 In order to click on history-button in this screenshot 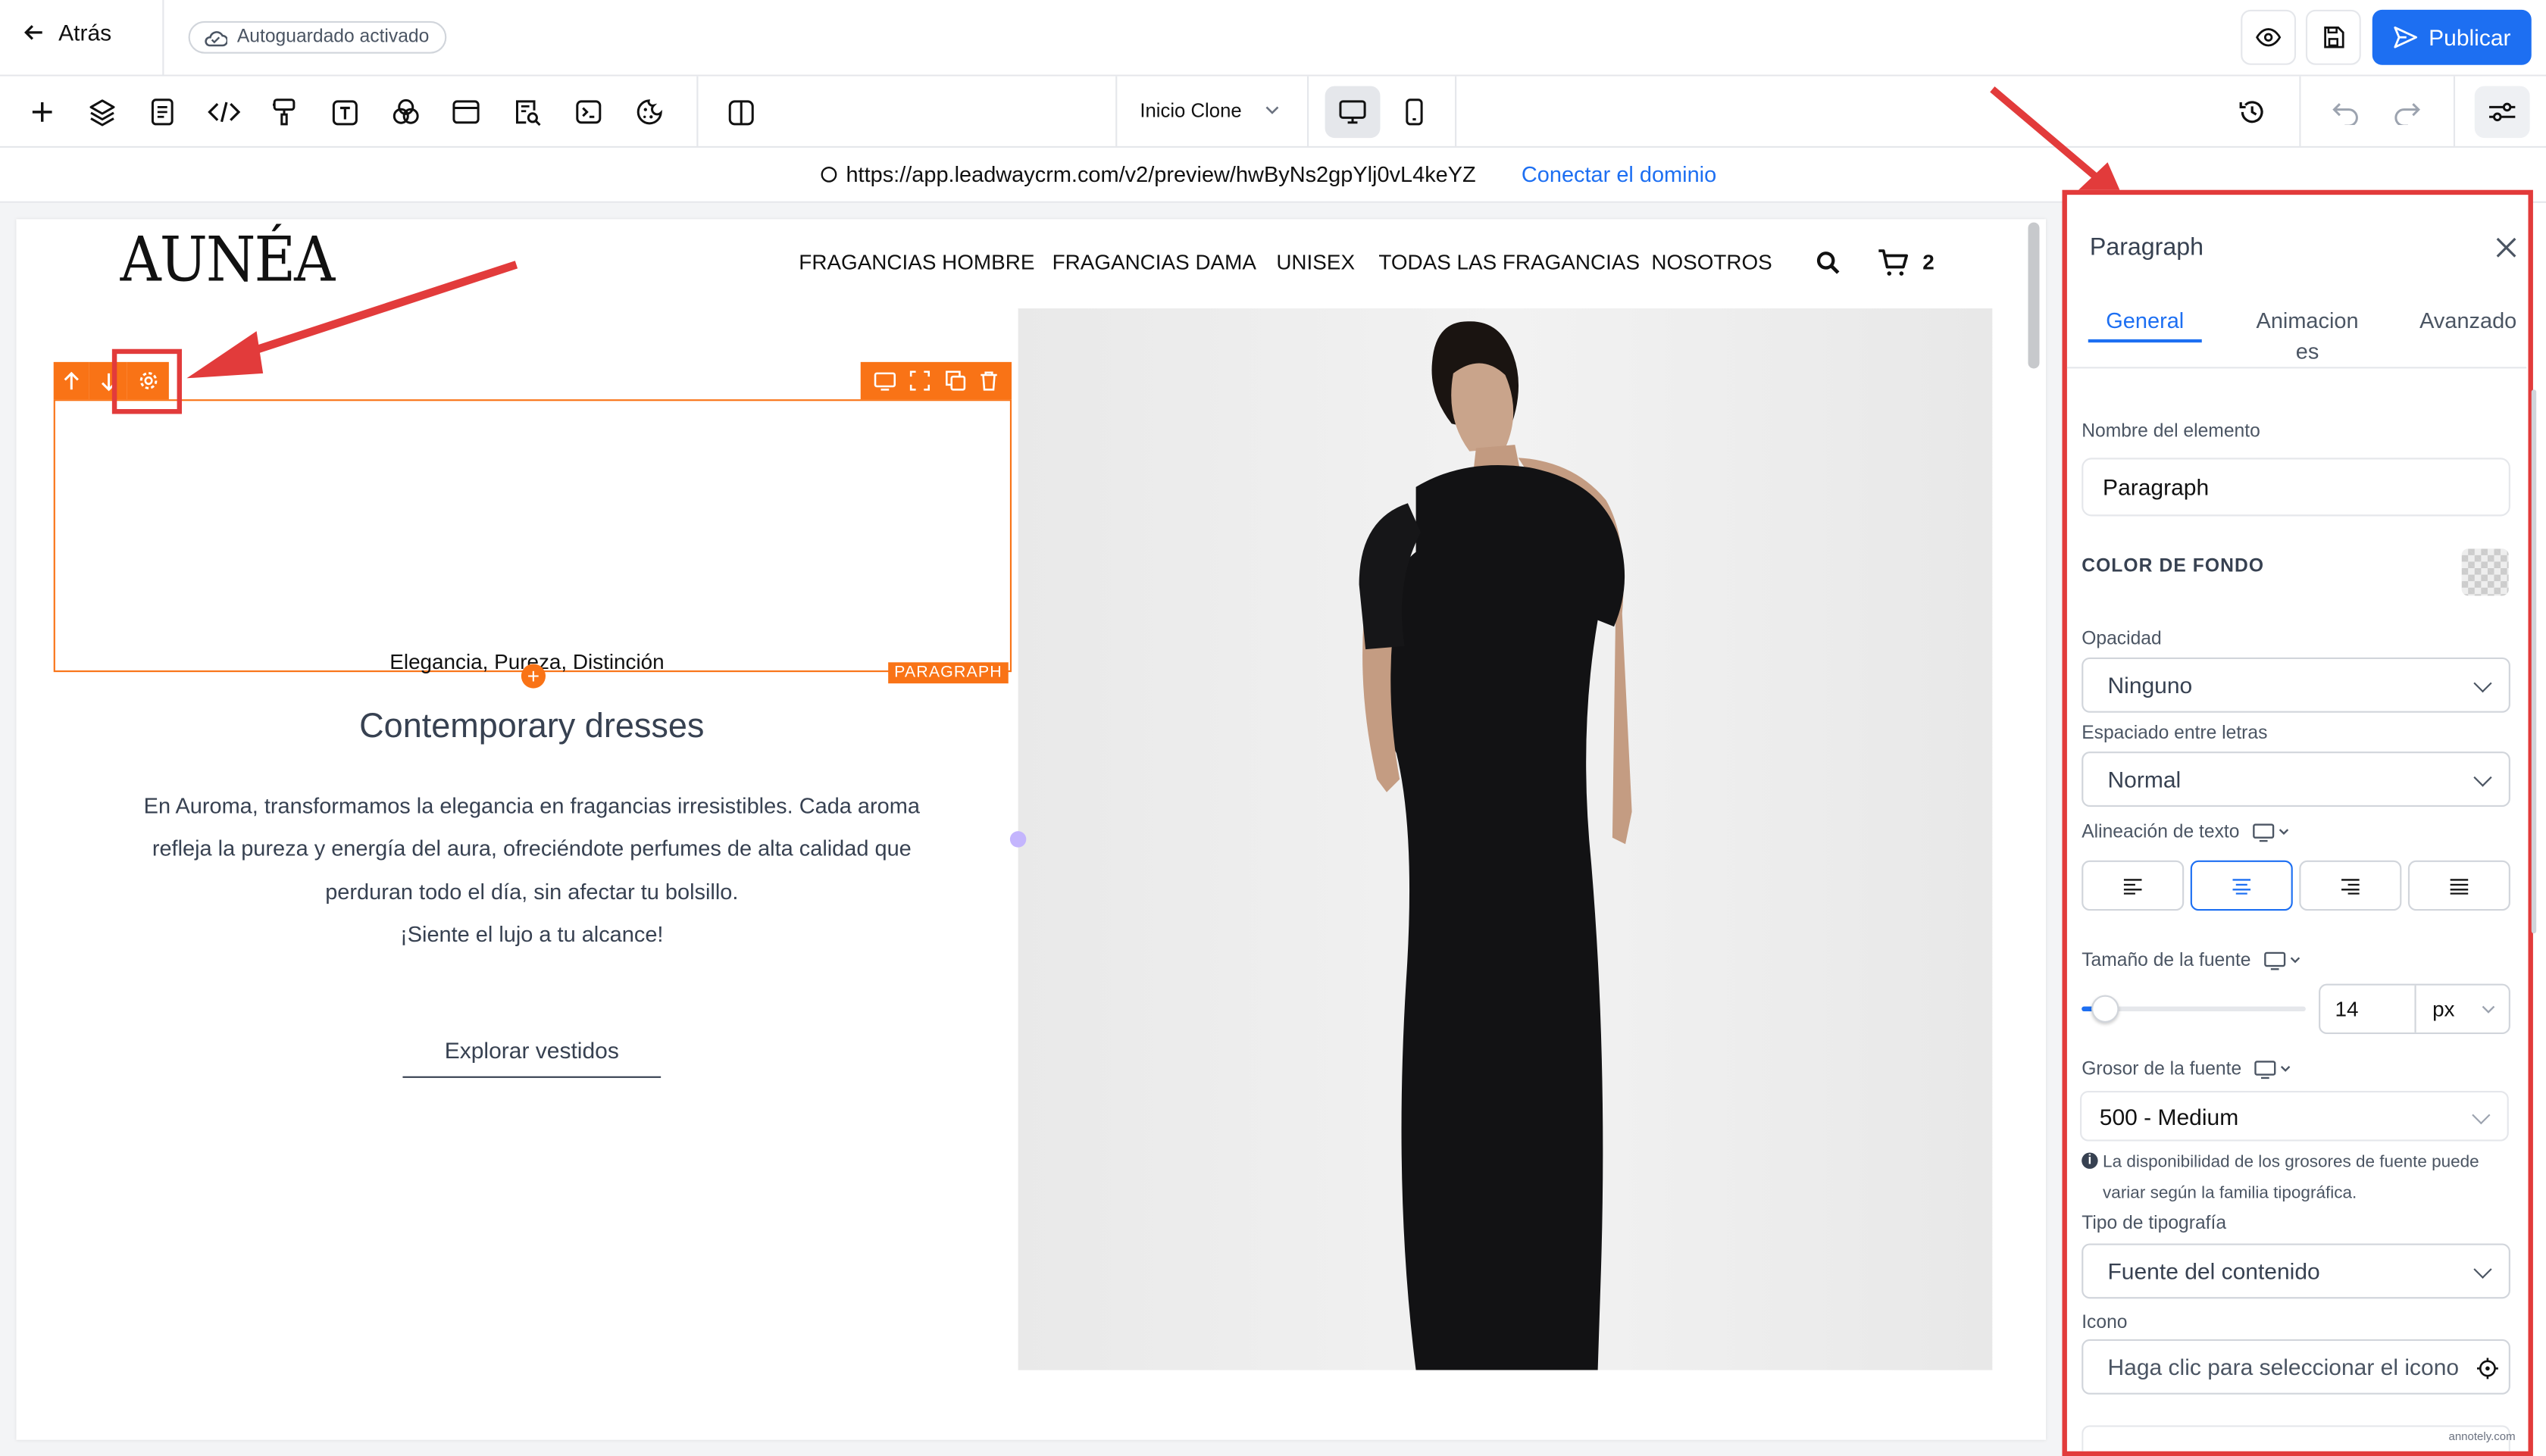, I will do `click(2252, 112)`.